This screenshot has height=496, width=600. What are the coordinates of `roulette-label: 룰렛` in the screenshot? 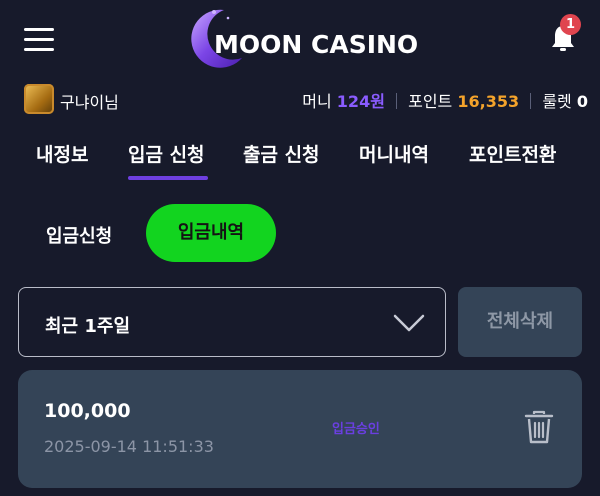 It's located at (557, 101).